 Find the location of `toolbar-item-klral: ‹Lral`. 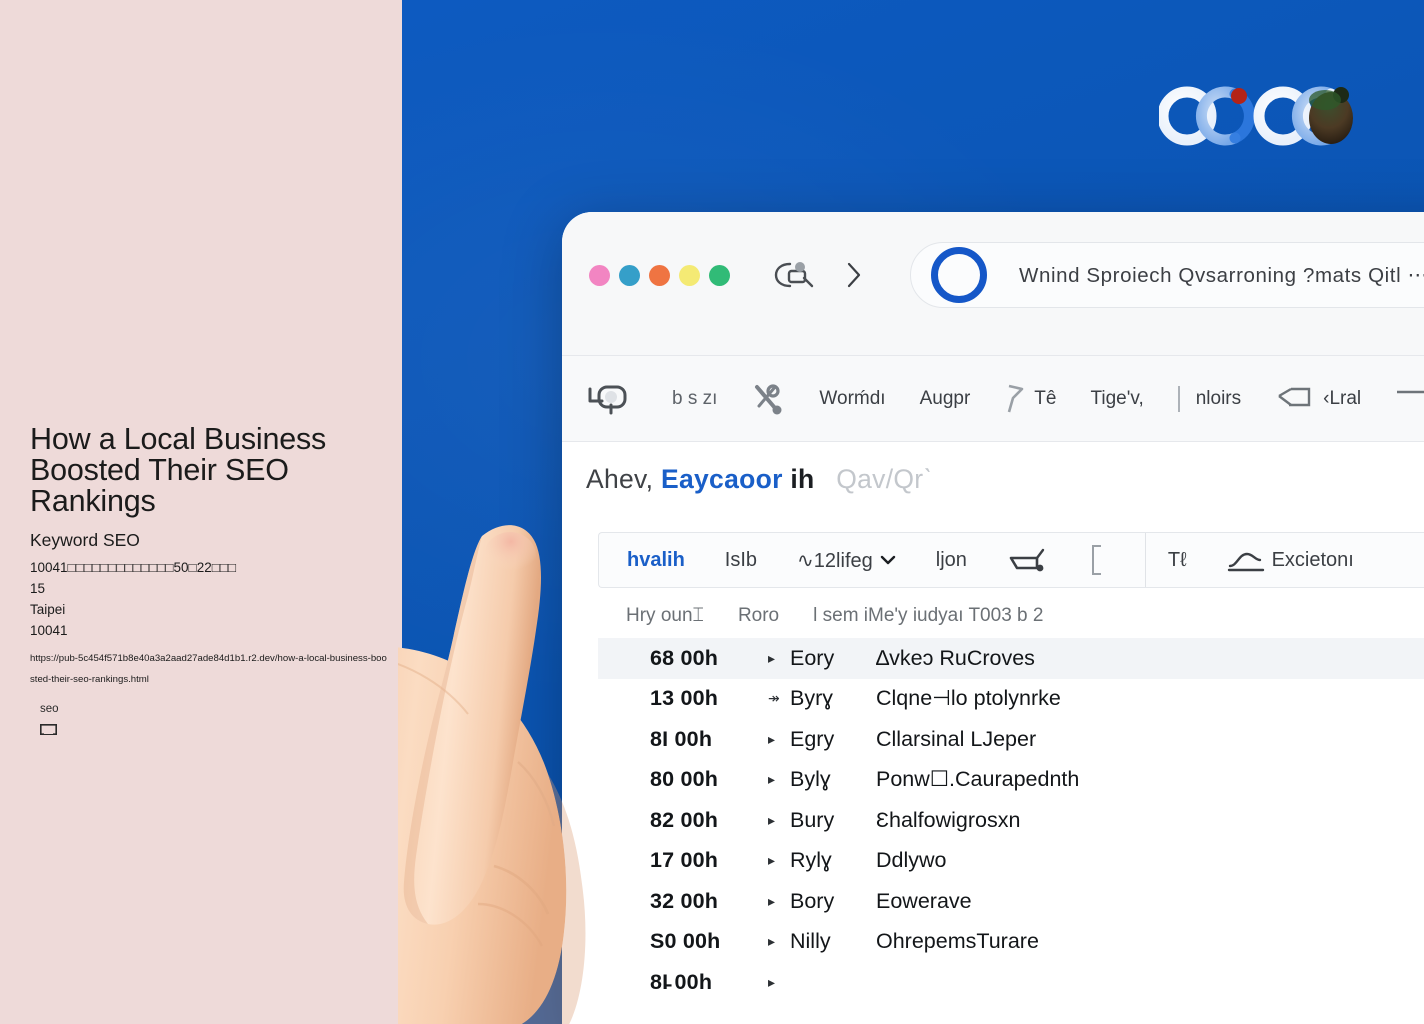

toolbar-item-klral: ‹Lral is located at coordinates (1318, 399).